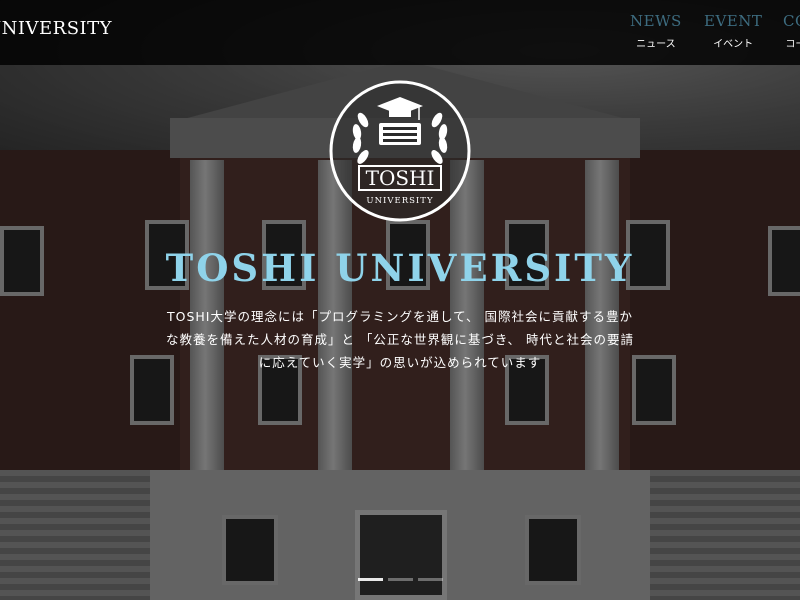  Describe the element at coordinates (656, 31) in the screenshot. I see `nav-item-news: NEWS ニュース` at that location.